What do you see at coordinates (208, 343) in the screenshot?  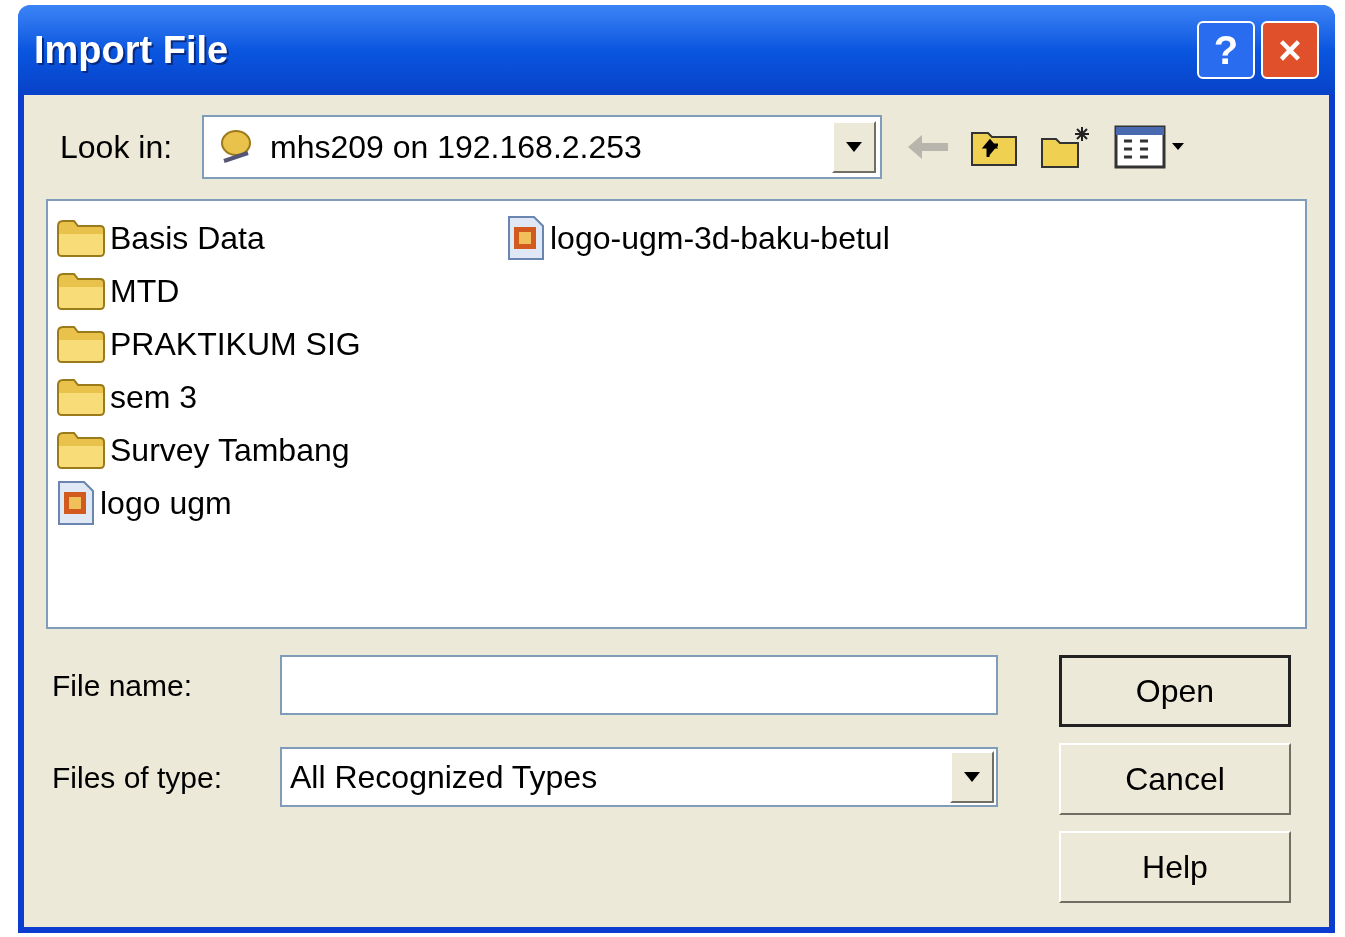 I see `file-item: PRAKTIKUM SIG` at bounding box center [208, 343].